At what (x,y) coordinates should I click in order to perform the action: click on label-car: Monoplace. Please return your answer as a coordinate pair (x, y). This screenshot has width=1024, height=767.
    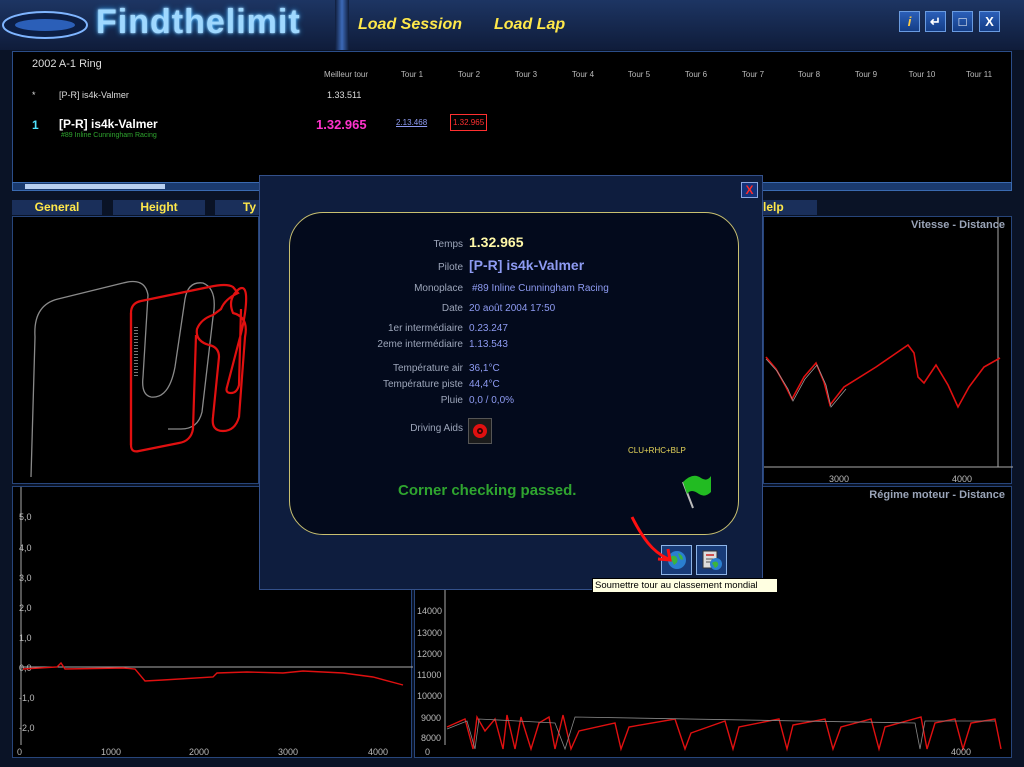
    Looking at the image, I should click on (438, 288).